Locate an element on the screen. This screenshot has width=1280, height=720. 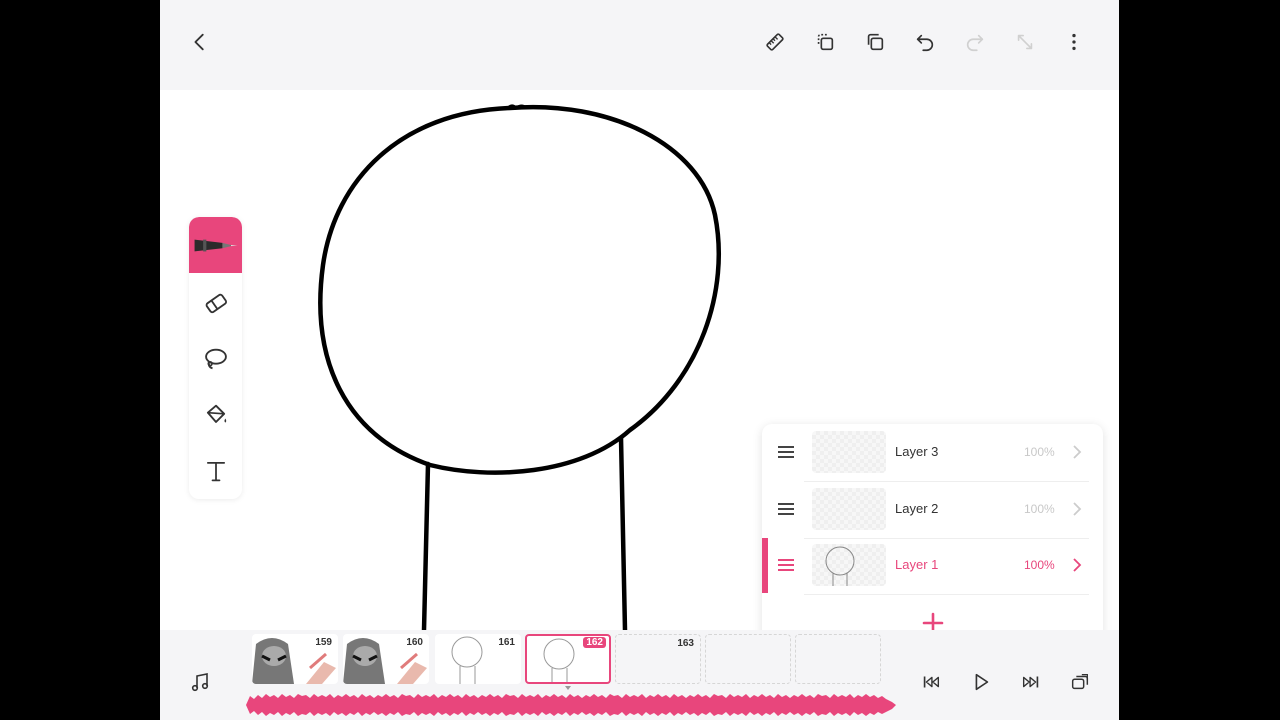
frame-number: 161 is located at coordinates (506, 642).